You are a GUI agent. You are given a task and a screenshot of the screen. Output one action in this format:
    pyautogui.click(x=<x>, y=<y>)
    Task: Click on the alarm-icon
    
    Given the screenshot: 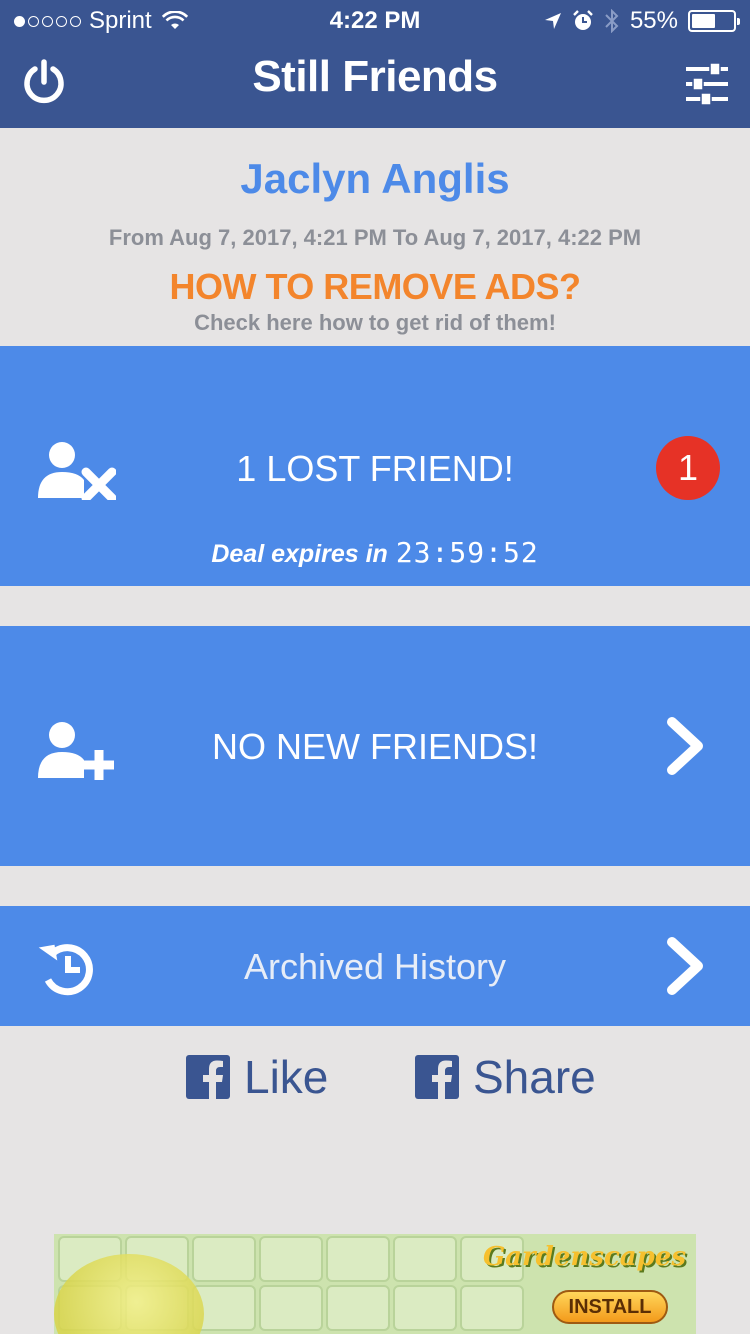 What is the action you would take?
    pyautogui.click(x=583, y=20)
    